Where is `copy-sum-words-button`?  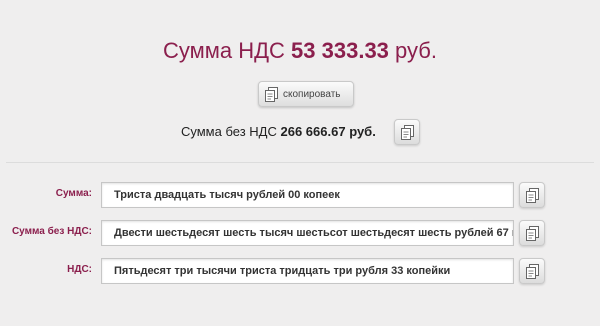
copy-sum-words-button is located at coordinates (532, 195).